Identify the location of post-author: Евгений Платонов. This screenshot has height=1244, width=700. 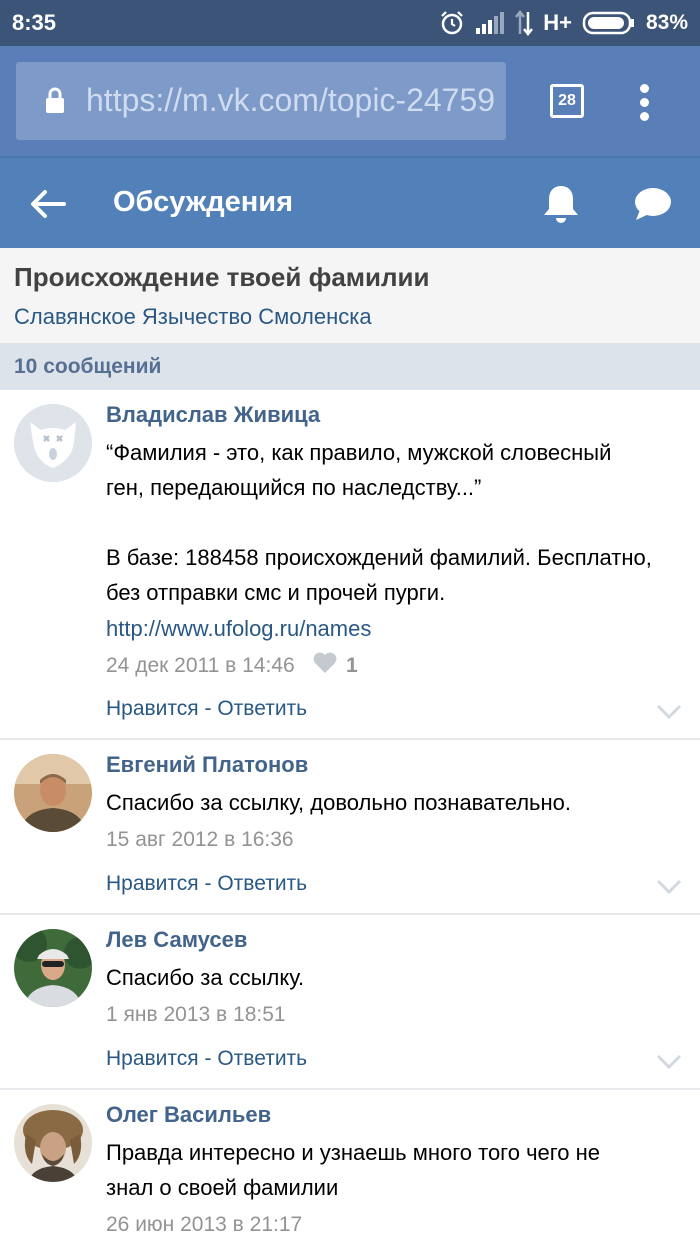
(207, 765).